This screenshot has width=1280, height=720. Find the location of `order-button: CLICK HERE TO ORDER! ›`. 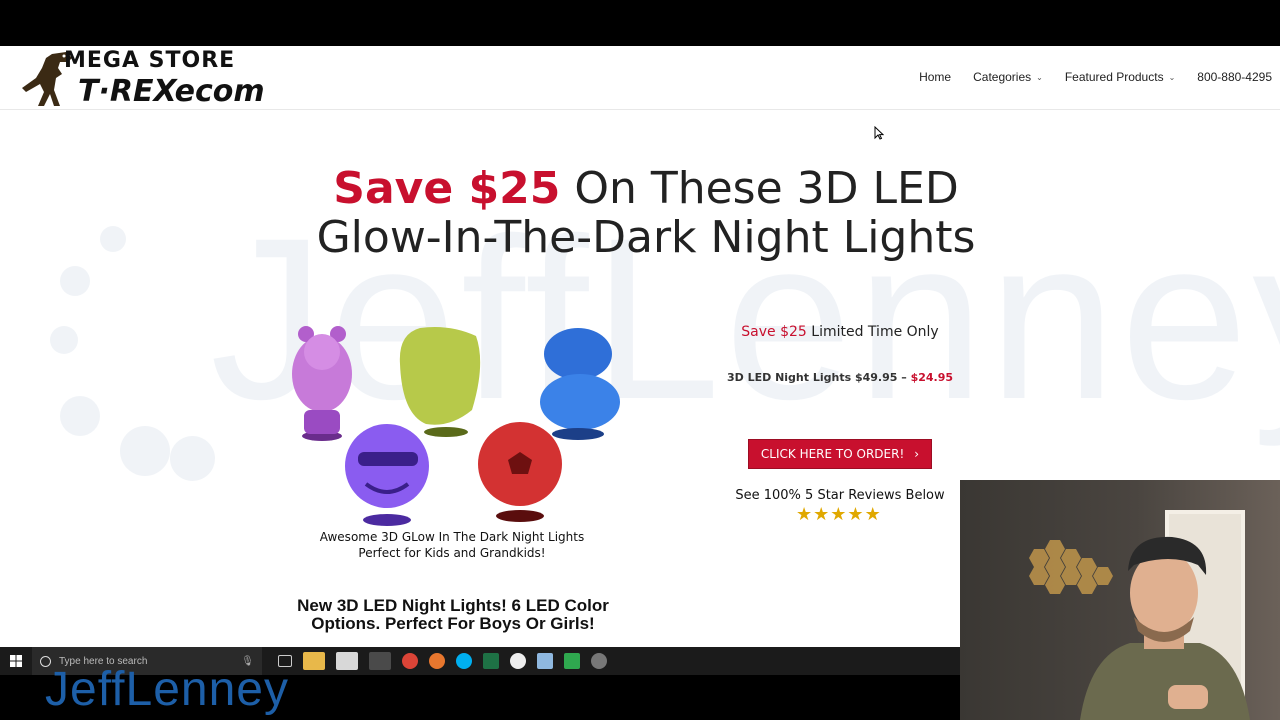

order-button: CLICK HERE TO ORDER! › is located at coordinates (840, 454).